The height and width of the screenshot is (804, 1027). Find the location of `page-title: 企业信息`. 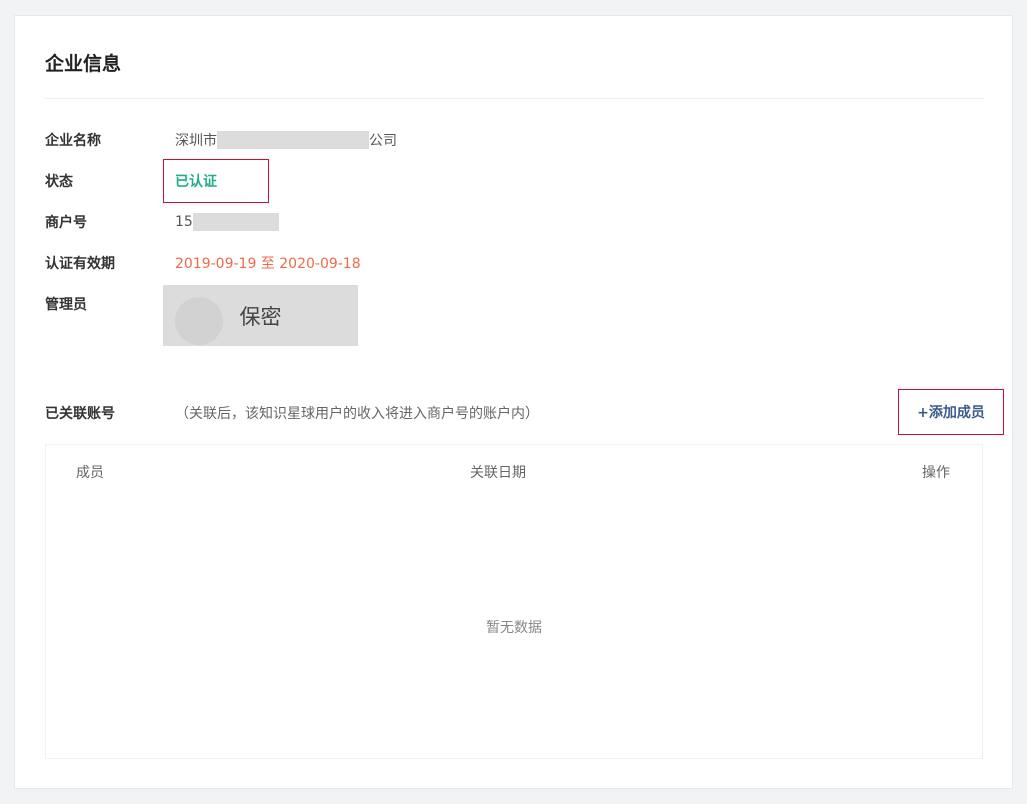

page-title: 企业信息 is located at coordinates (83, 64).